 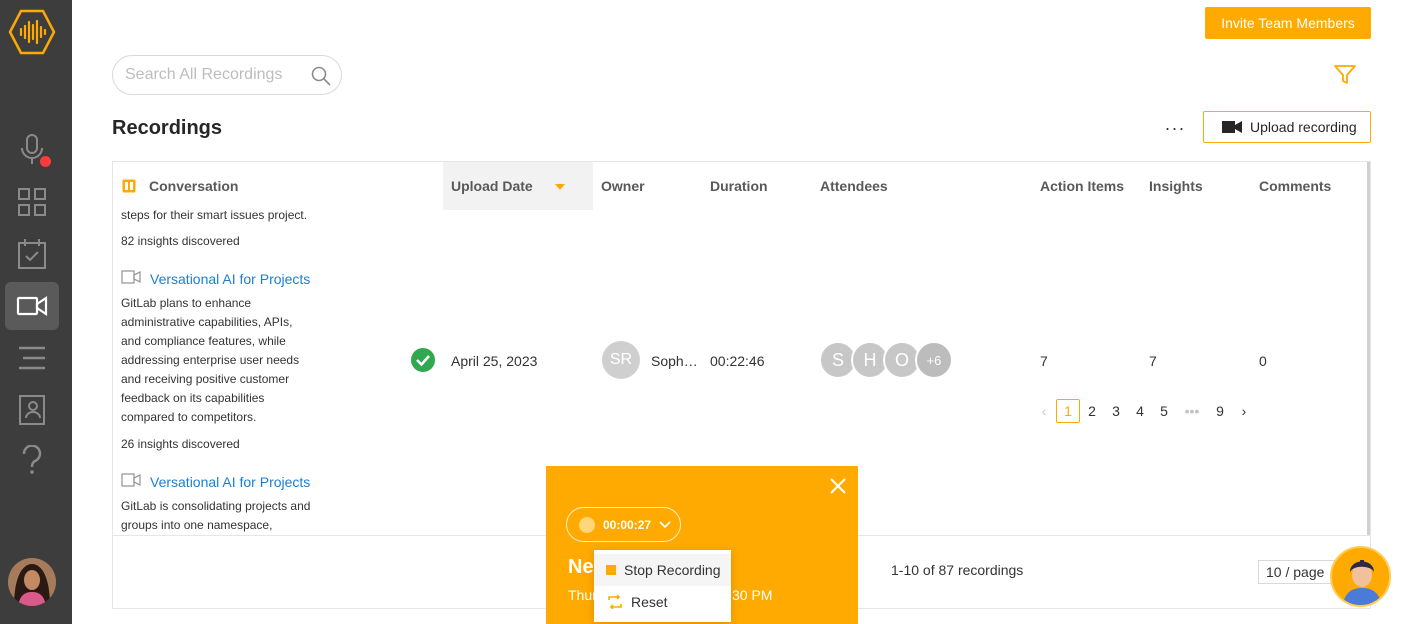 What do you see at coordinates (193, 398) in the screenshot?
I see `summary-line: feedback on its capabilities` at bounding box center [193, 398].